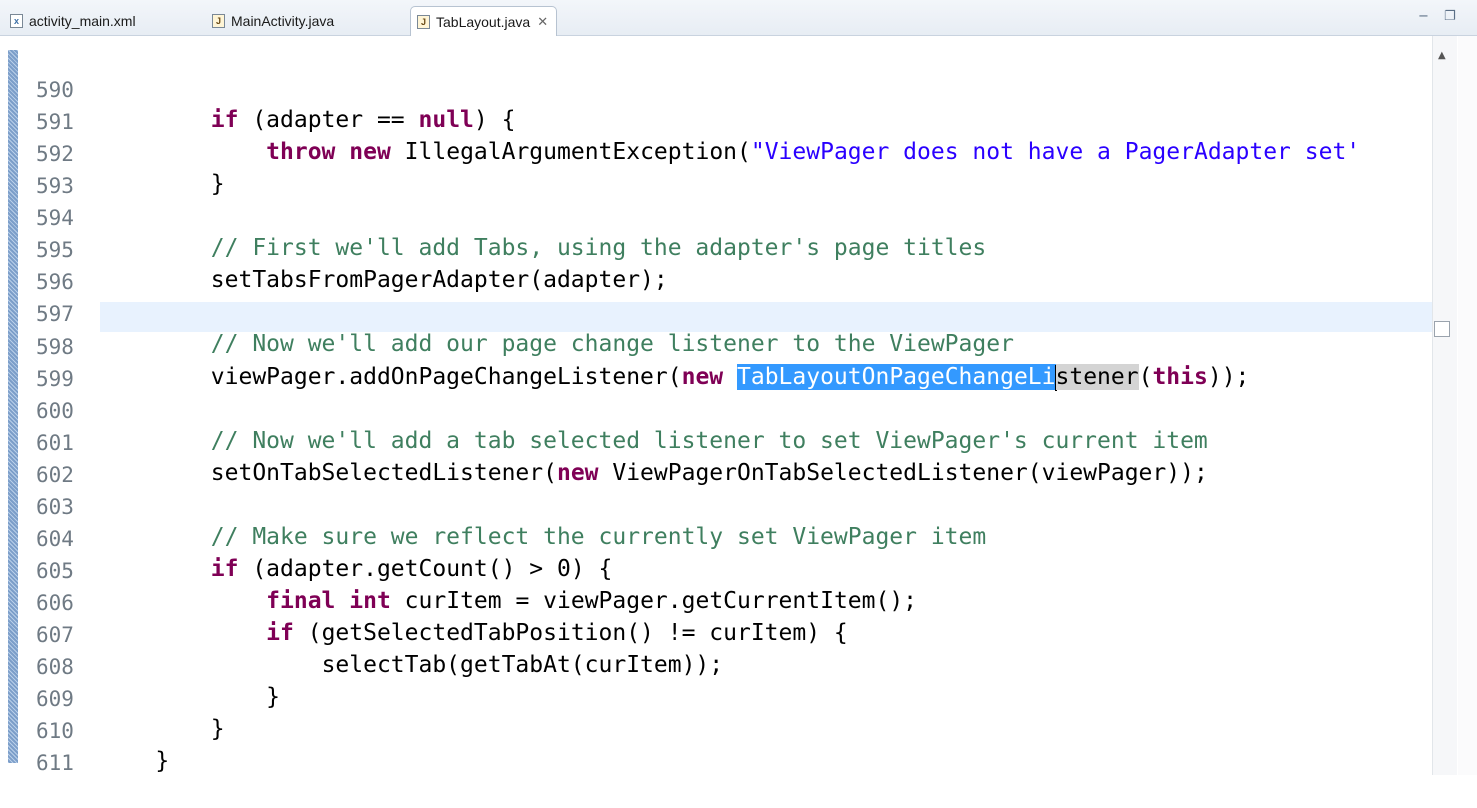 The height and width of the screenshot is (808, 1477). What do you see at coordinates (82, 21) in the screenshot?
I see `tab-label: activity_main.xml` at bounding box center [82, 21].